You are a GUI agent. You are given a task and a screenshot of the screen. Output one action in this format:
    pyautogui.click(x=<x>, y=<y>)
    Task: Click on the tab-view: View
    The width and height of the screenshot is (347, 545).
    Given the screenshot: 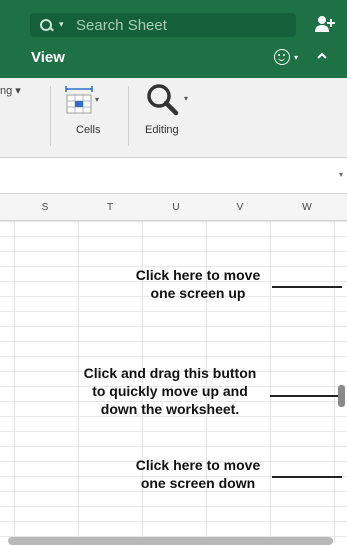 What is the action you would take?
    pyautogui.click(x=48, y=57)
    